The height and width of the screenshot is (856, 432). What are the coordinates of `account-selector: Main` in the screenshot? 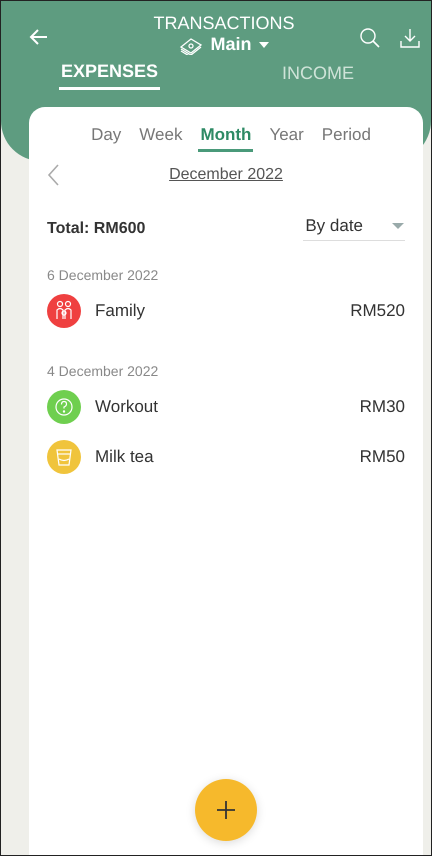 It's located at (224, 44).